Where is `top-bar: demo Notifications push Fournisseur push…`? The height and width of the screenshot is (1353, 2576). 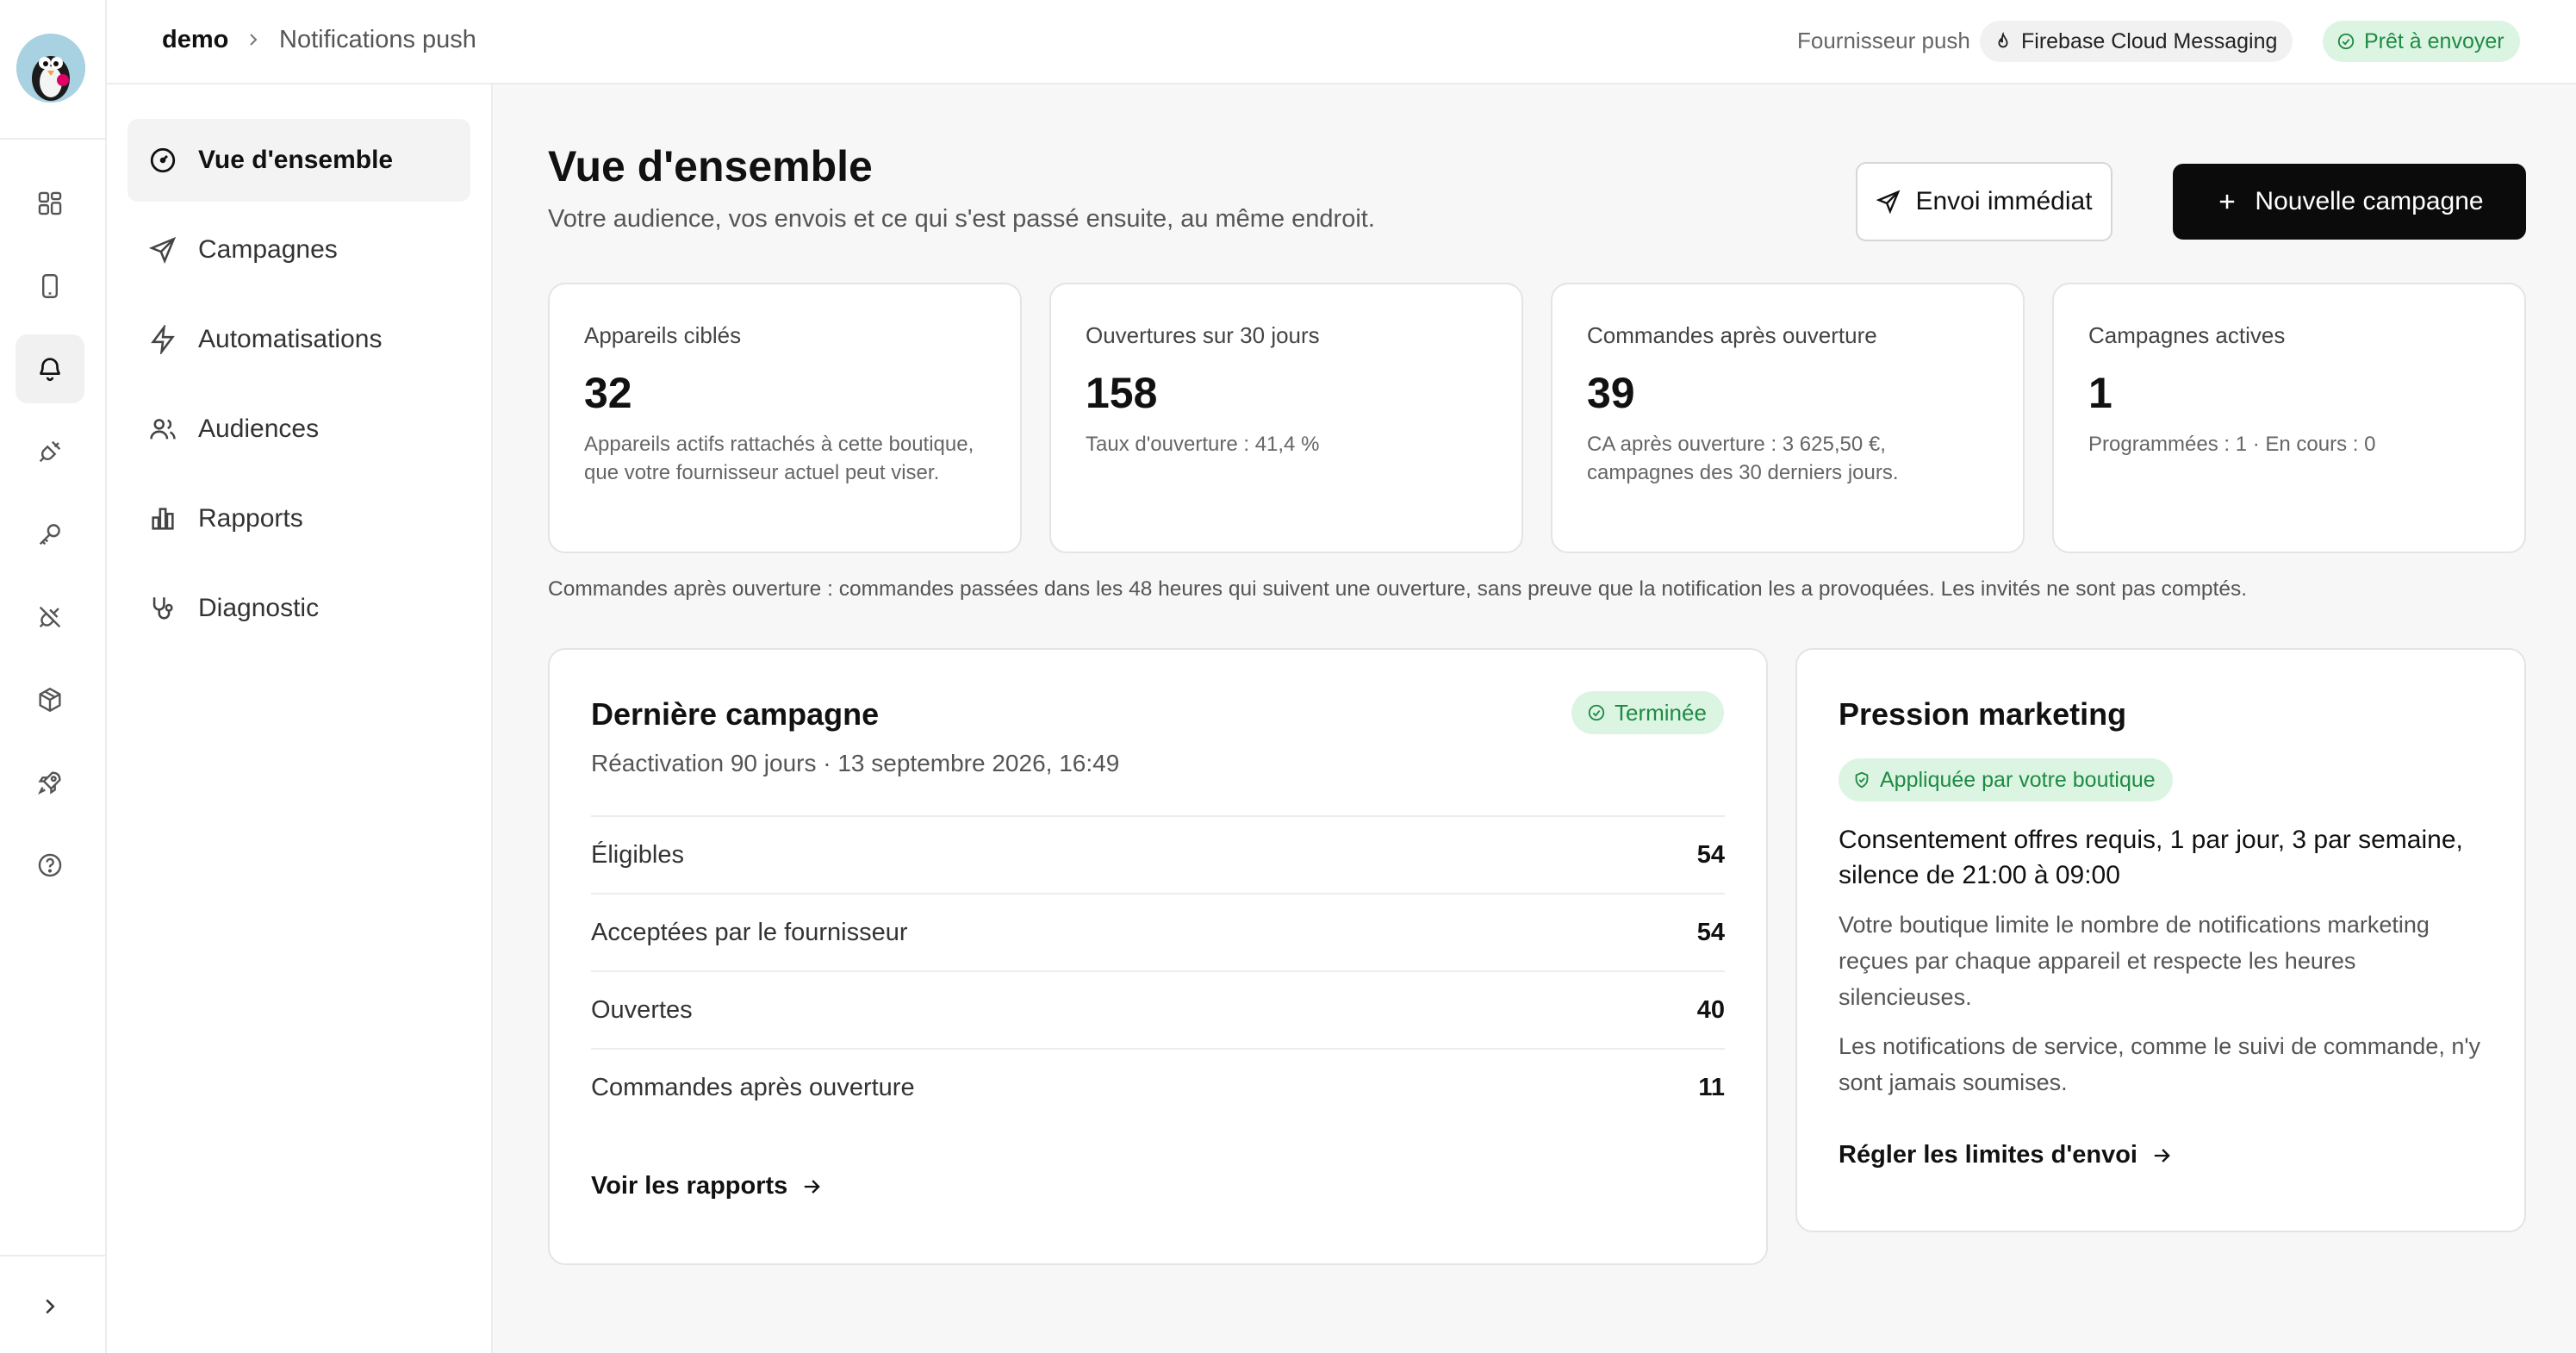 top-bar: demo Notifications push Fournisseur push… is located at coordinates (1342, 42).